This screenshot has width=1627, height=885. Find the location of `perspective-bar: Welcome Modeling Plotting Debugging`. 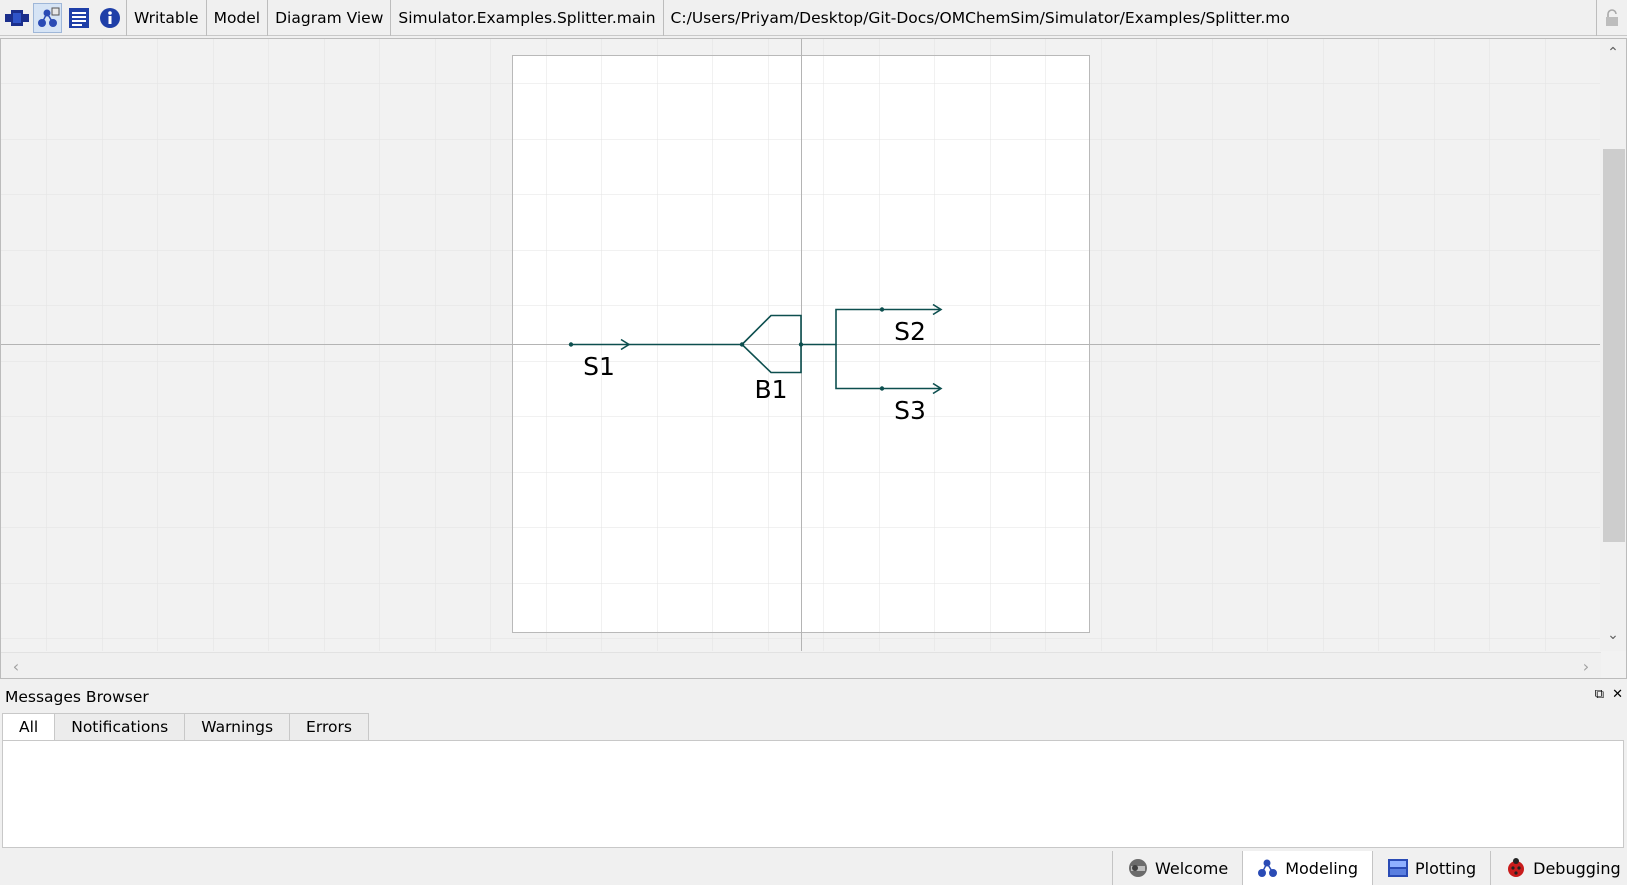

perspective-bar: Welcome Modeling Plotting Debugging is located at coordinates (1369, 868).